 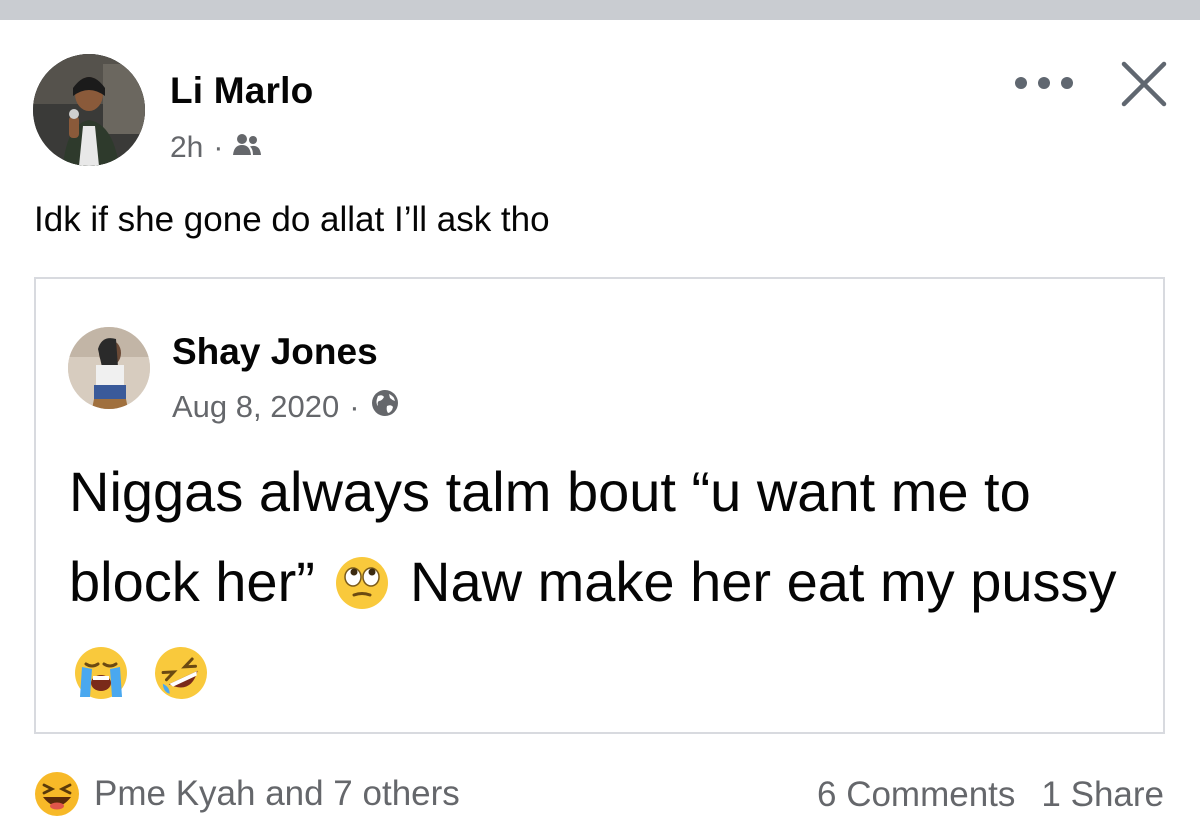 What do you see at coordinates (57, 794) in the screenshot?
I see `haha-reaction-icon` at bounding box center [57, 794].